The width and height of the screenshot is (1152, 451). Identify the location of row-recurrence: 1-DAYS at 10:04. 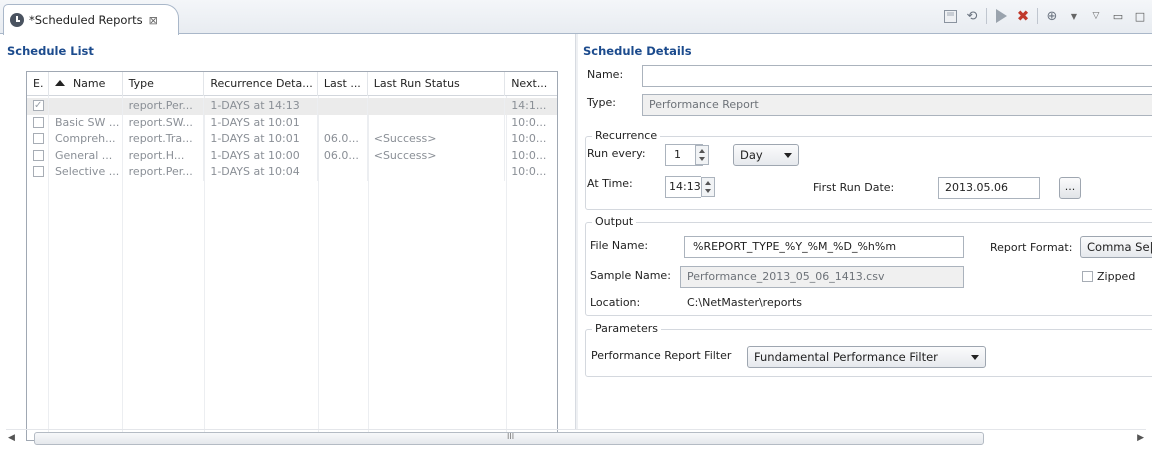
(261, 172).